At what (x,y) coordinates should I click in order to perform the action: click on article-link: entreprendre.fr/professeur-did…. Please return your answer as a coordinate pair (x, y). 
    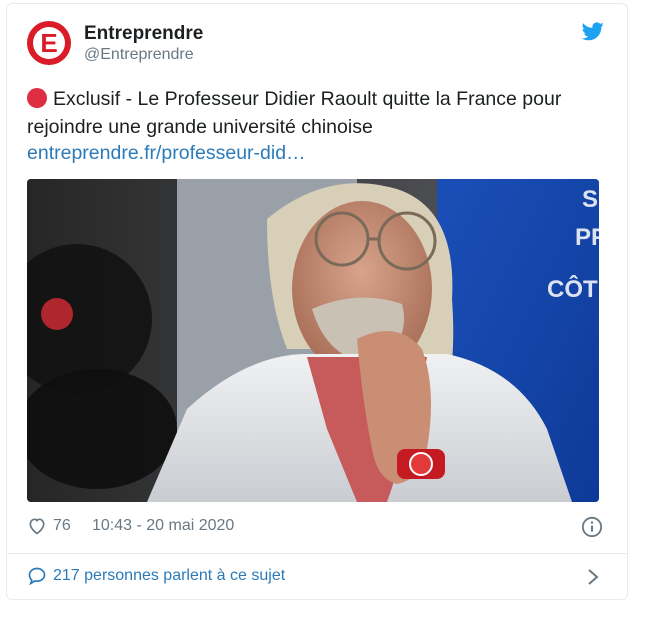
    Looking at the image, I should click on (166, 153).